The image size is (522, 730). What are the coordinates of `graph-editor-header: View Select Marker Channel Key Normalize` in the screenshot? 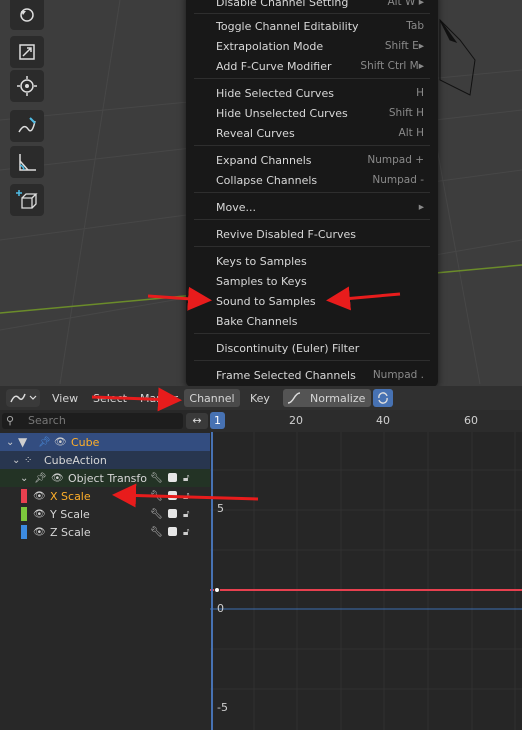 It's located at (261, 398).